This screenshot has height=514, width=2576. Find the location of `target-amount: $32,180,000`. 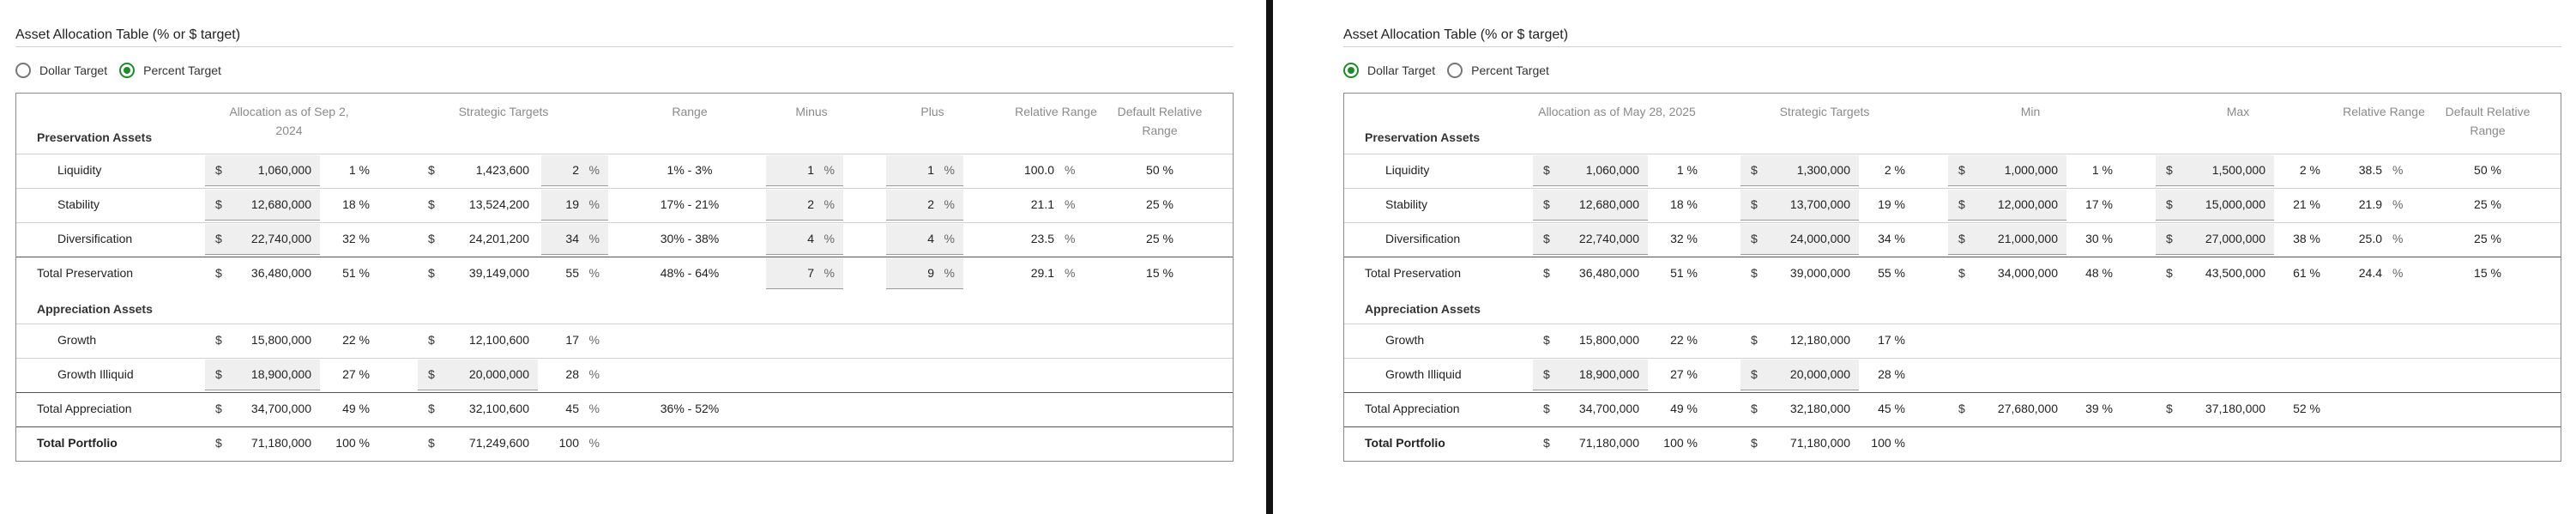

target-amount: $32,180,000 is located at coordinates (1800, 409).